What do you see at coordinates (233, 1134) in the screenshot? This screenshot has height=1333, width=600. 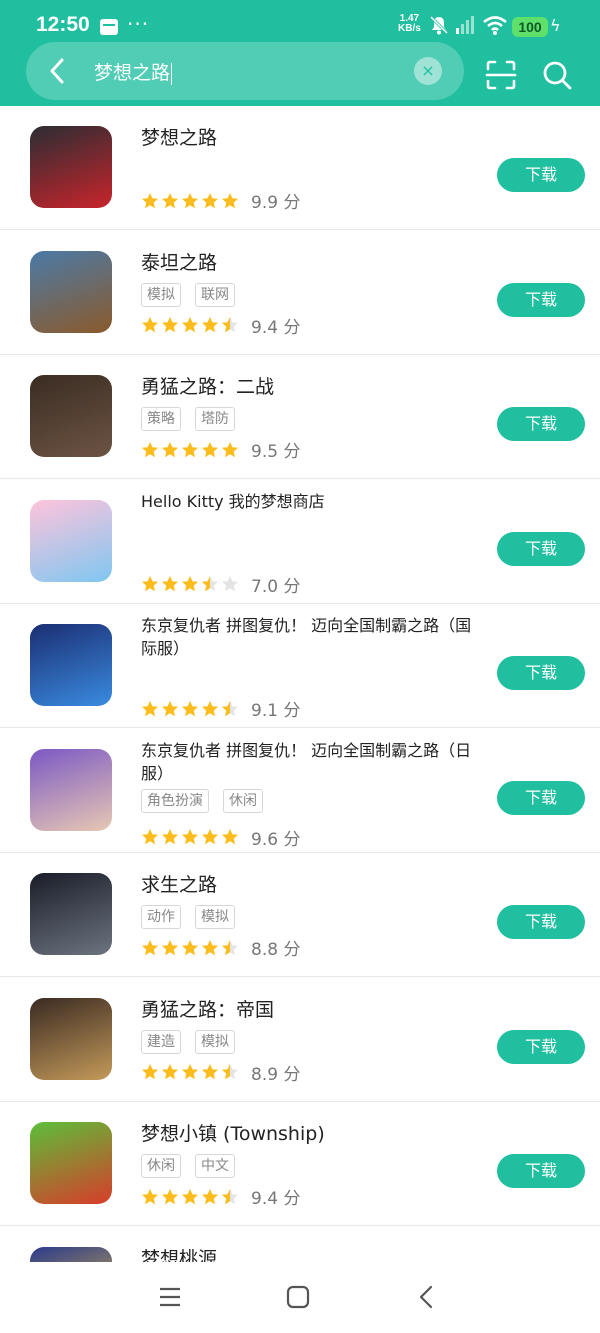 I see `app-title: 梦想小镇 (Township)` at bounding box center [233, 1134].